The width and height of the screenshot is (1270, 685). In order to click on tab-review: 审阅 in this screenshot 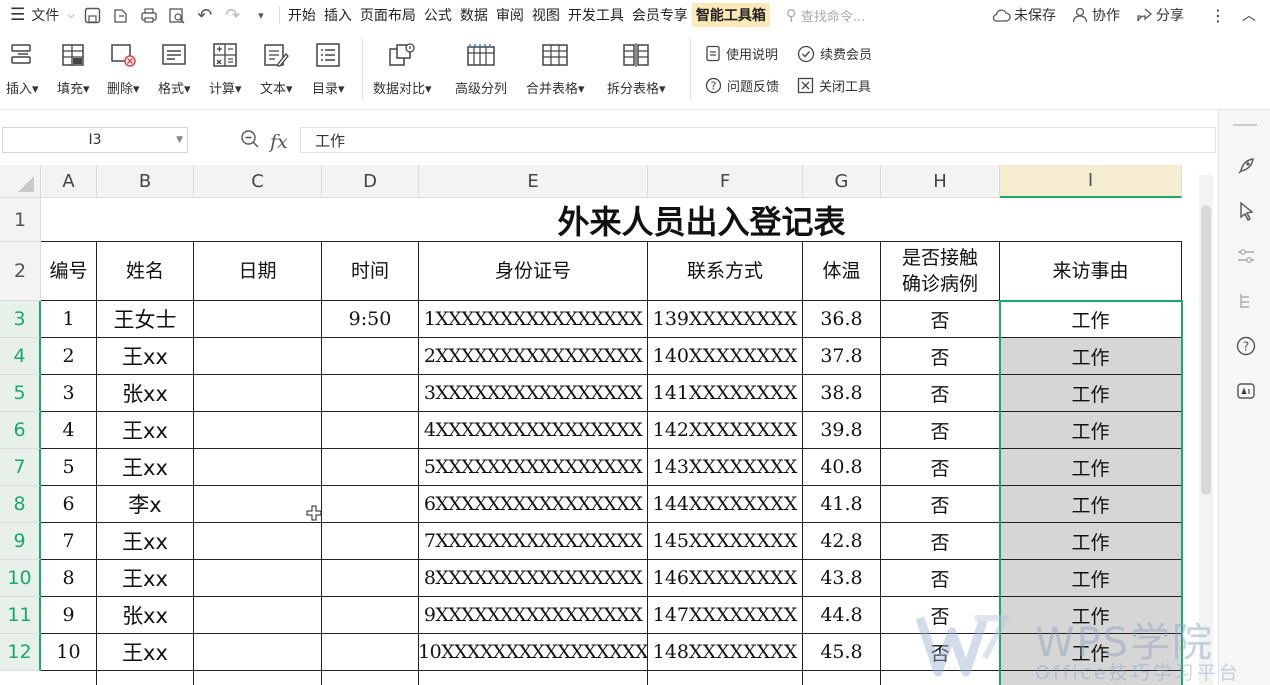, I will do `click(510, 15)`.